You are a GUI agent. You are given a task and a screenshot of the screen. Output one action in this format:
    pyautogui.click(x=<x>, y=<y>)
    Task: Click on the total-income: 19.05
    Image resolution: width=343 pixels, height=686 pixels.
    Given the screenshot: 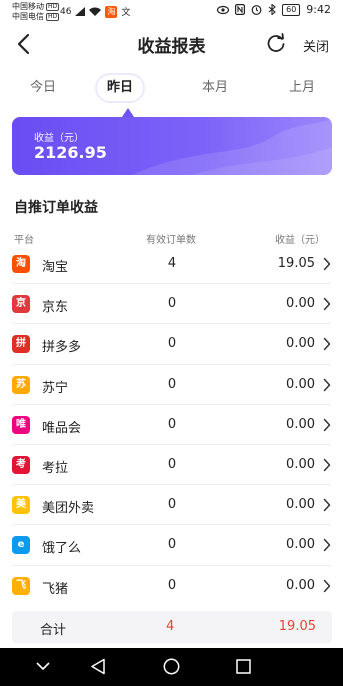 What is the action you would take?
    pyautogui.click(x=297, y=626)
    